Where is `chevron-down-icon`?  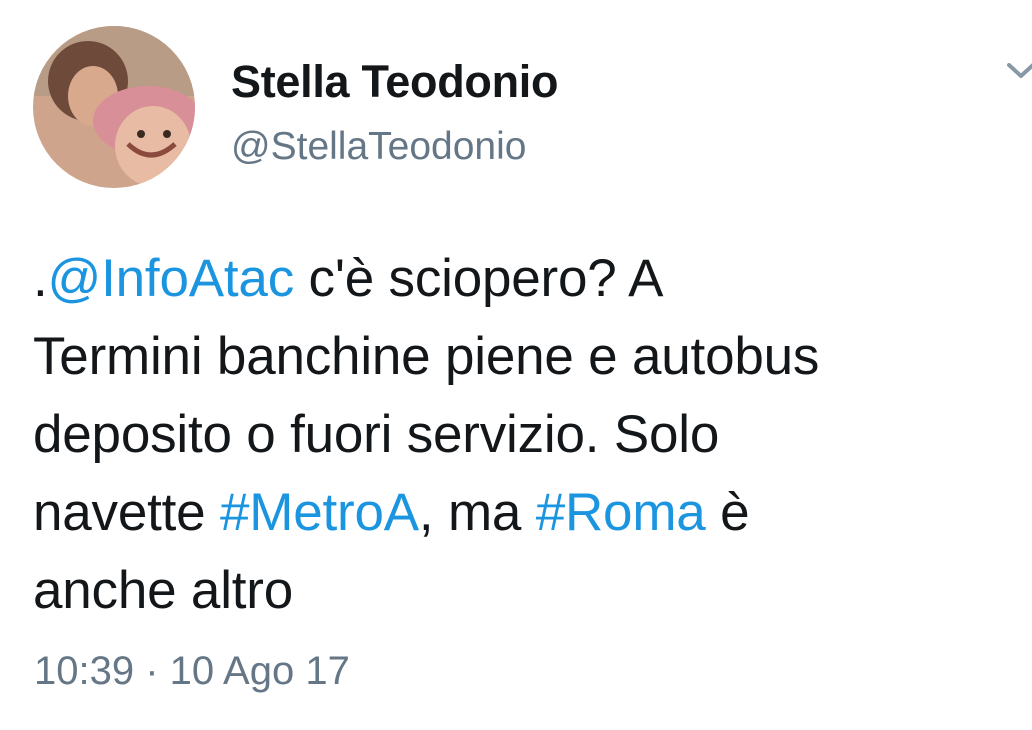 chevron-down-icon is located at coordinates (1019, 71).